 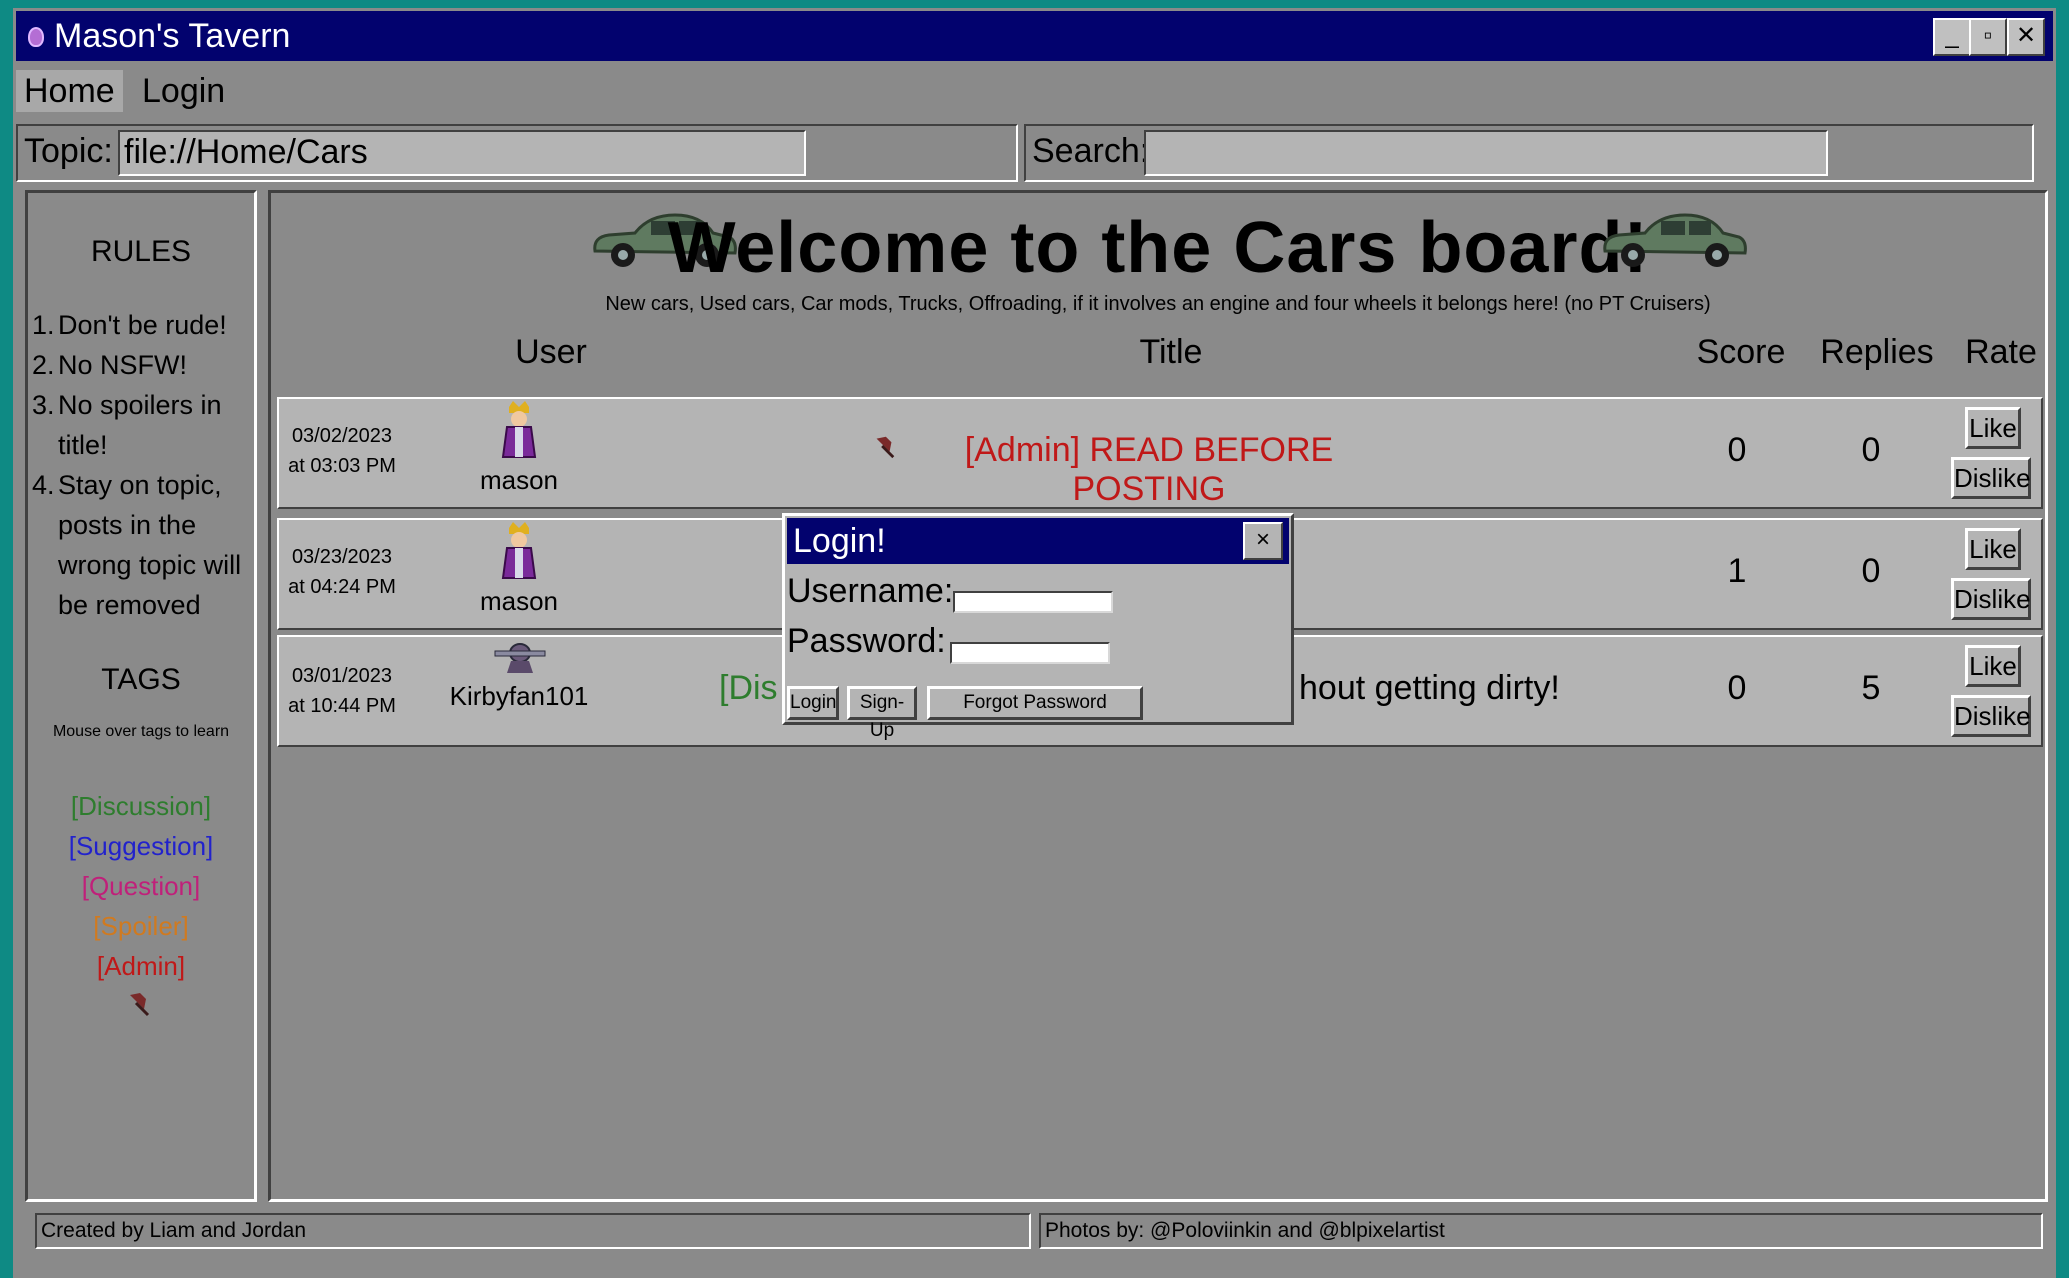 I want to click on close-button: ✕, so click(x=2026, y=37).